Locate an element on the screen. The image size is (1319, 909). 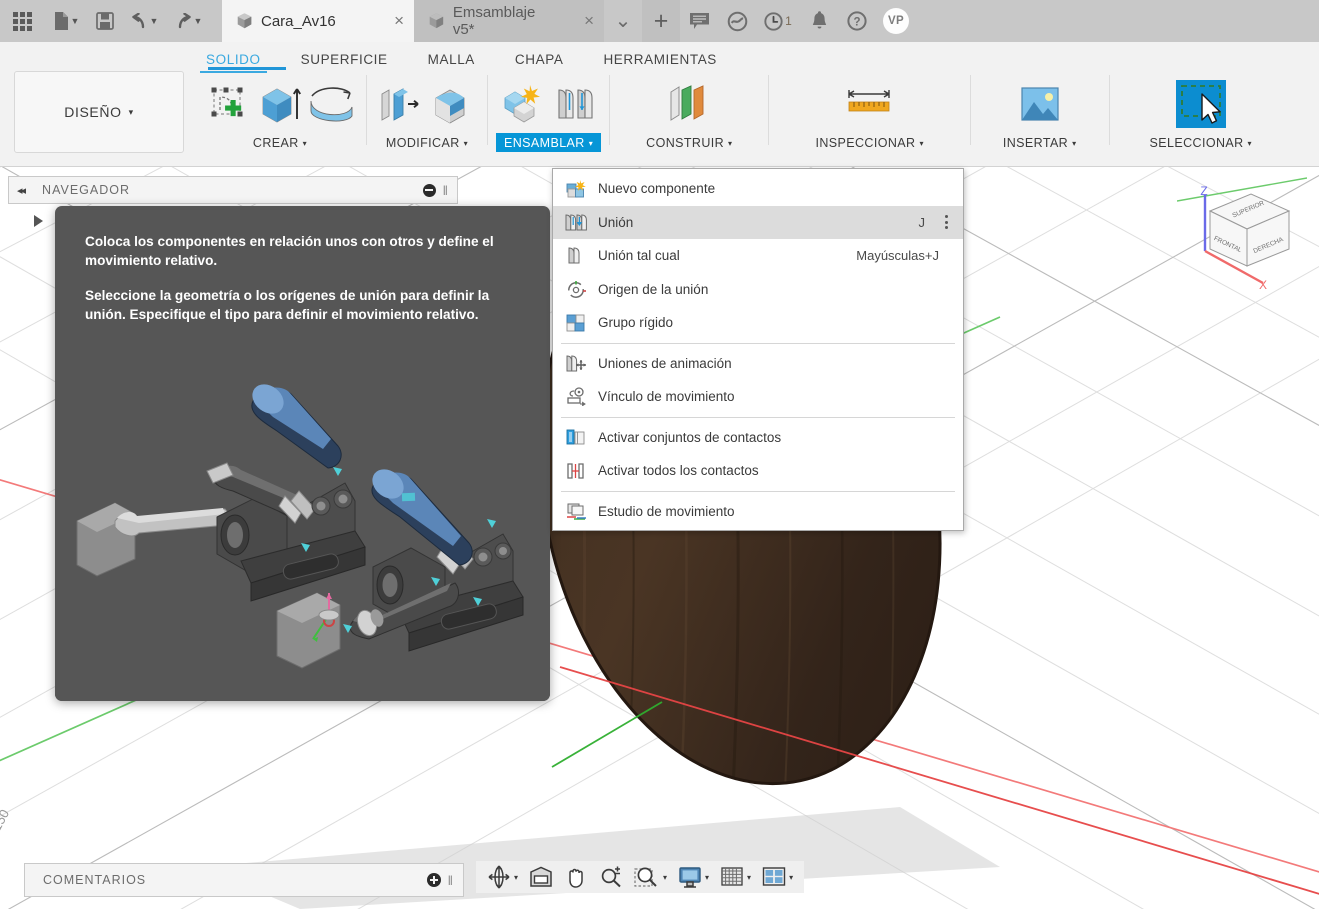
tool-new-component is located at coordinates (523, 104).